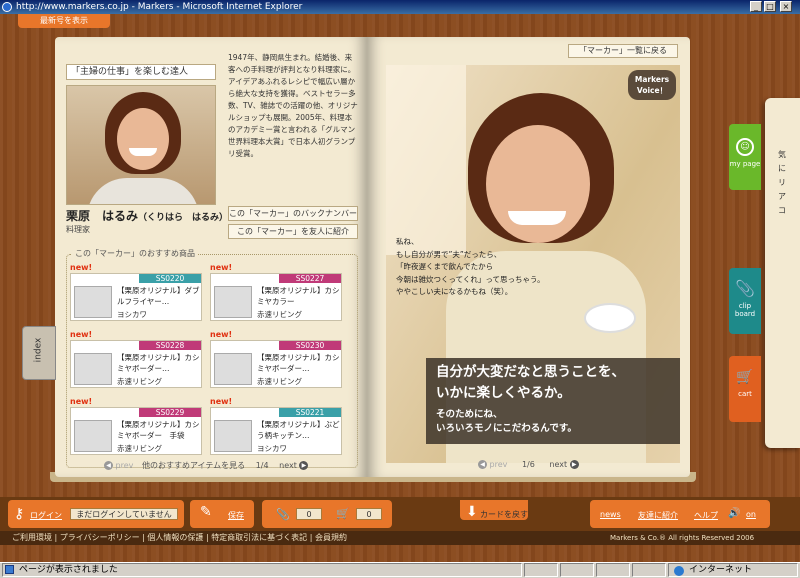 This screenshot has height=578, width=800. Describe the element at coordinates (7, 7) in the screenshot. I see `ie-icon` at that location.